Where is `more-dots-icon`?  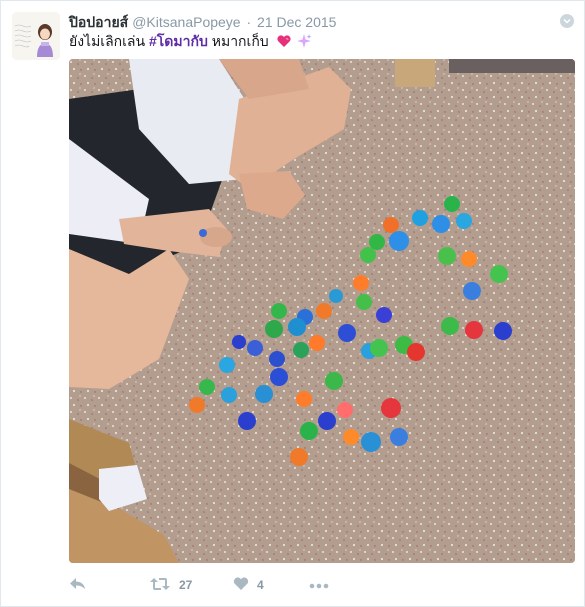 more-dots-icon is located at coordinates (319, 585).